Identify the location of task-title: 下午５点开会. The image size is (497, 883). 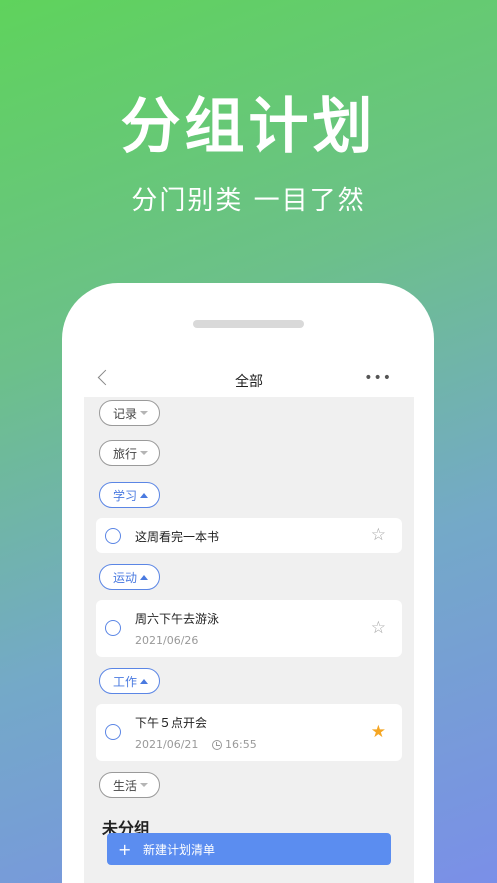
(171, 723).